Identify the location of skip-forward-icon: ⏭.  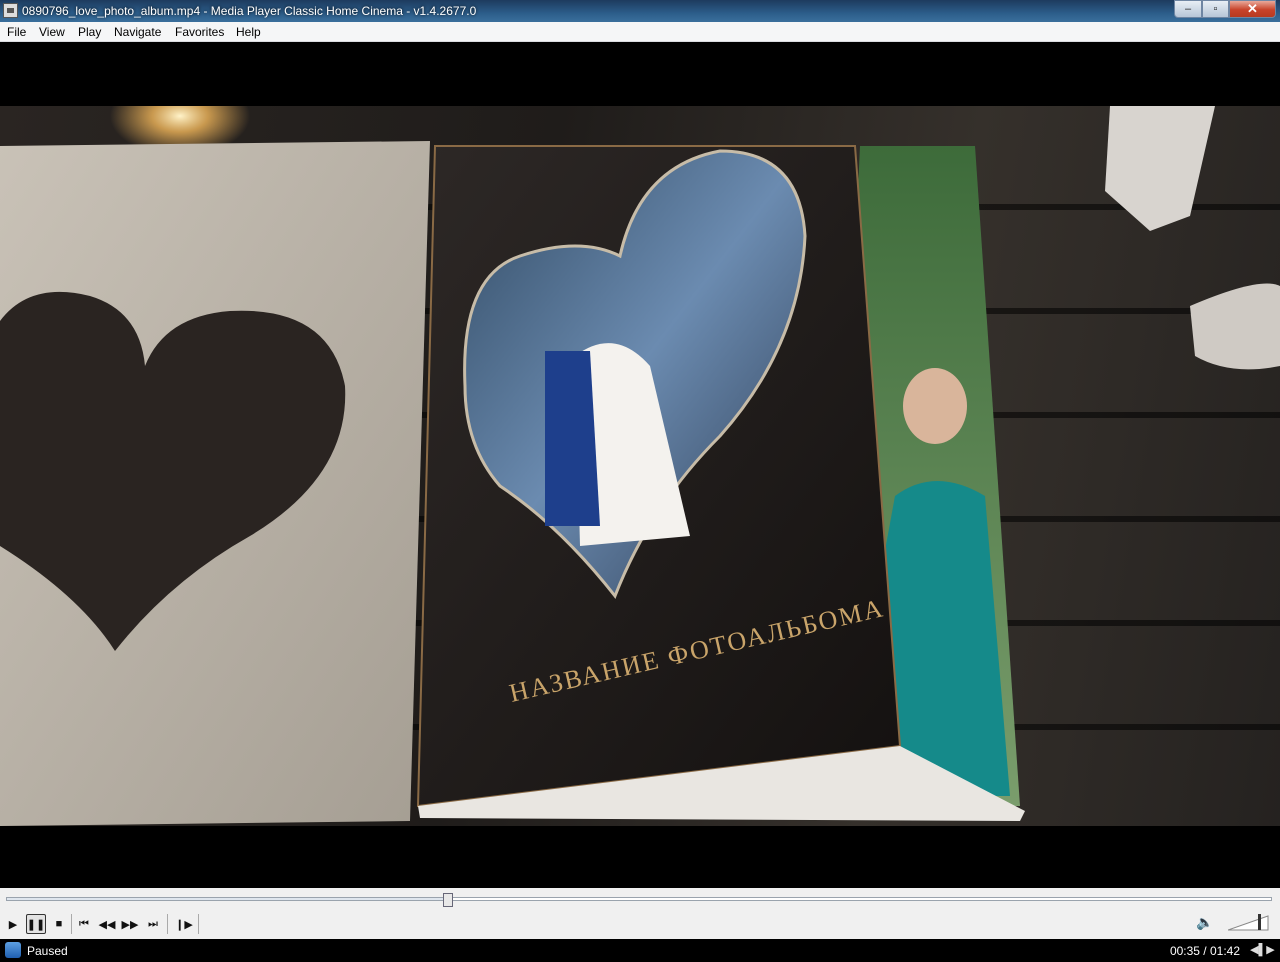
(153, 923).